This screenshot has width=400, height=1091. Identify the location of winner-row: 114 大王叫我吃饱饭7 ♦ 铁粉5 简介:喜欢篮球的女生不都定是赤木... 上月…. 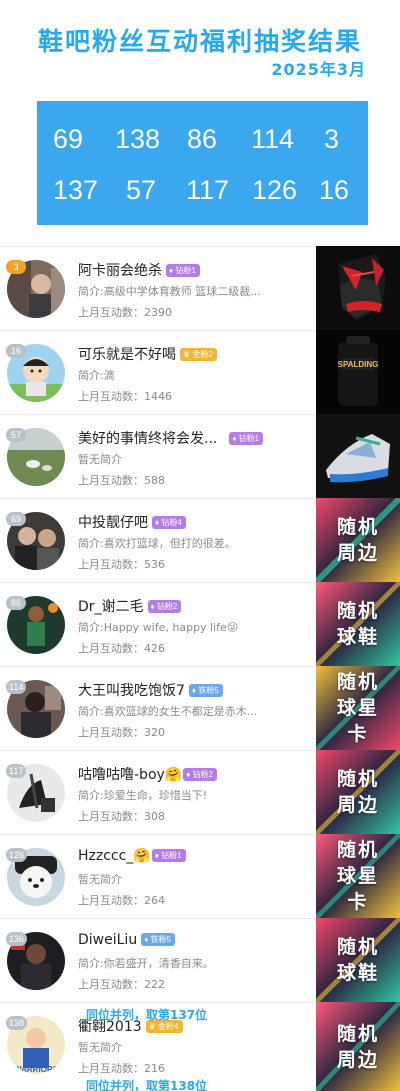
(200, 708).